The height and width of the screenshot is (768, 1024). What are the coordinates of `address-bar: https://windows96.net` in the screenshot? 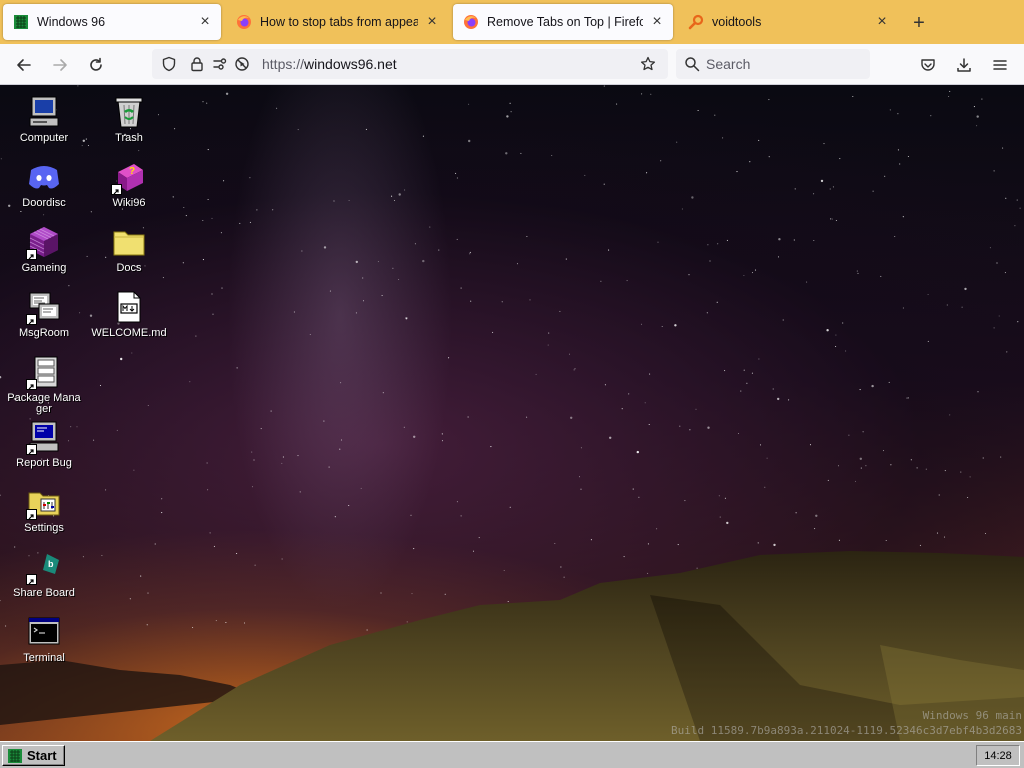 It's located at (410, 64).